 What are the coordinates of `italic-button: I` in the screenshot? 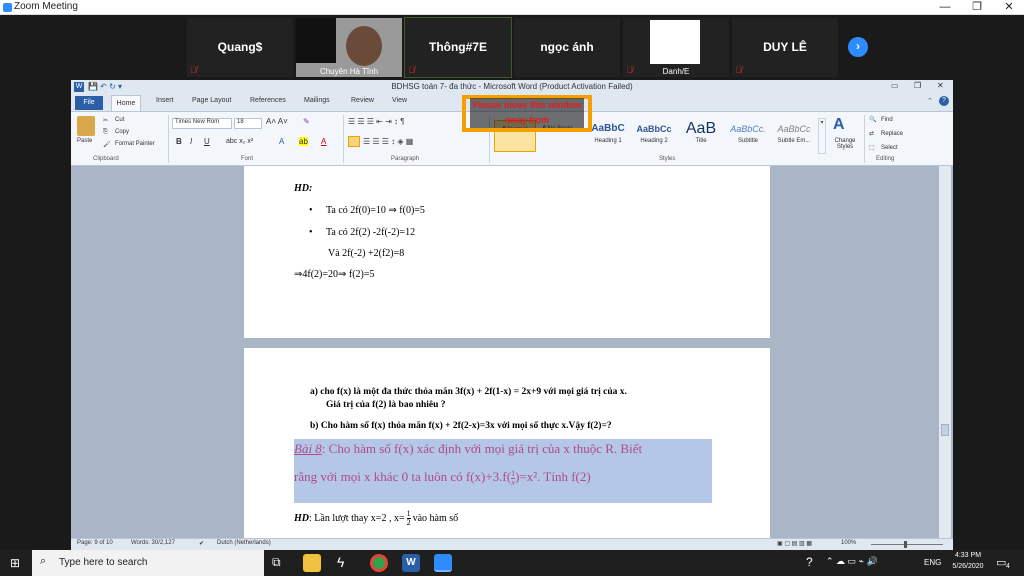 It's located at (191, 141).